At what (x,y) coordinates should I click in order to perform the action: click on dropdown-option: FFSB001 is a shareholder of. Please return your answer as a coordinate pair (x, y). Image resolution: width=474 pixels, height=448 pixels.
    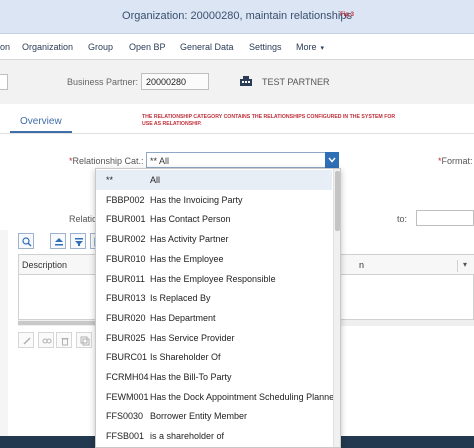
    Looking at the image, I should click on (214, 436).